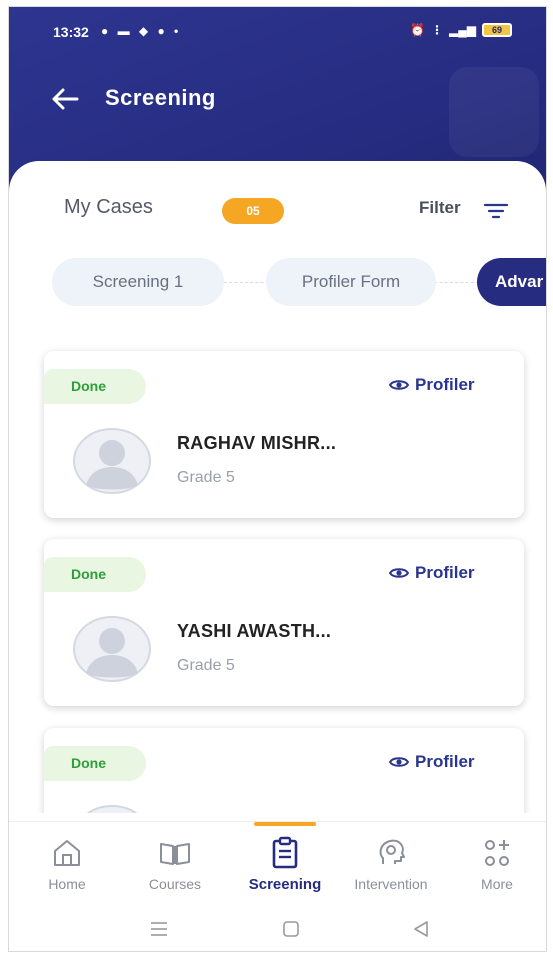 The image size is (553, 955). I want to click on student-card: Done Profiler, so click(284, 770).